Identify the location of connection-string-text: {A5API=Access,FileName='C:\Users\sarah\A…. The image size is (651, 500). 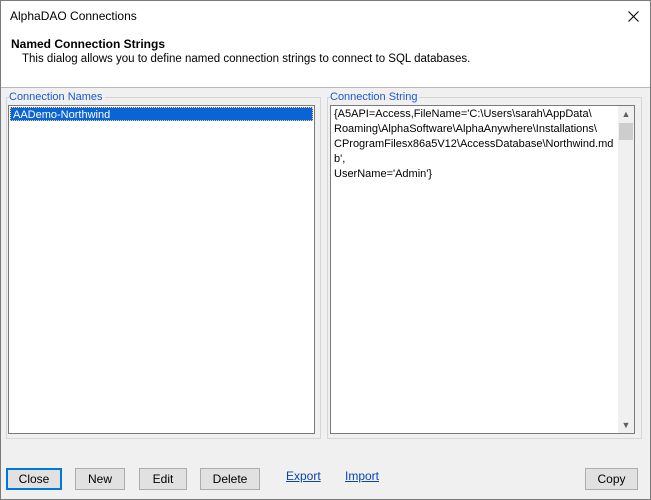
(474, 144).